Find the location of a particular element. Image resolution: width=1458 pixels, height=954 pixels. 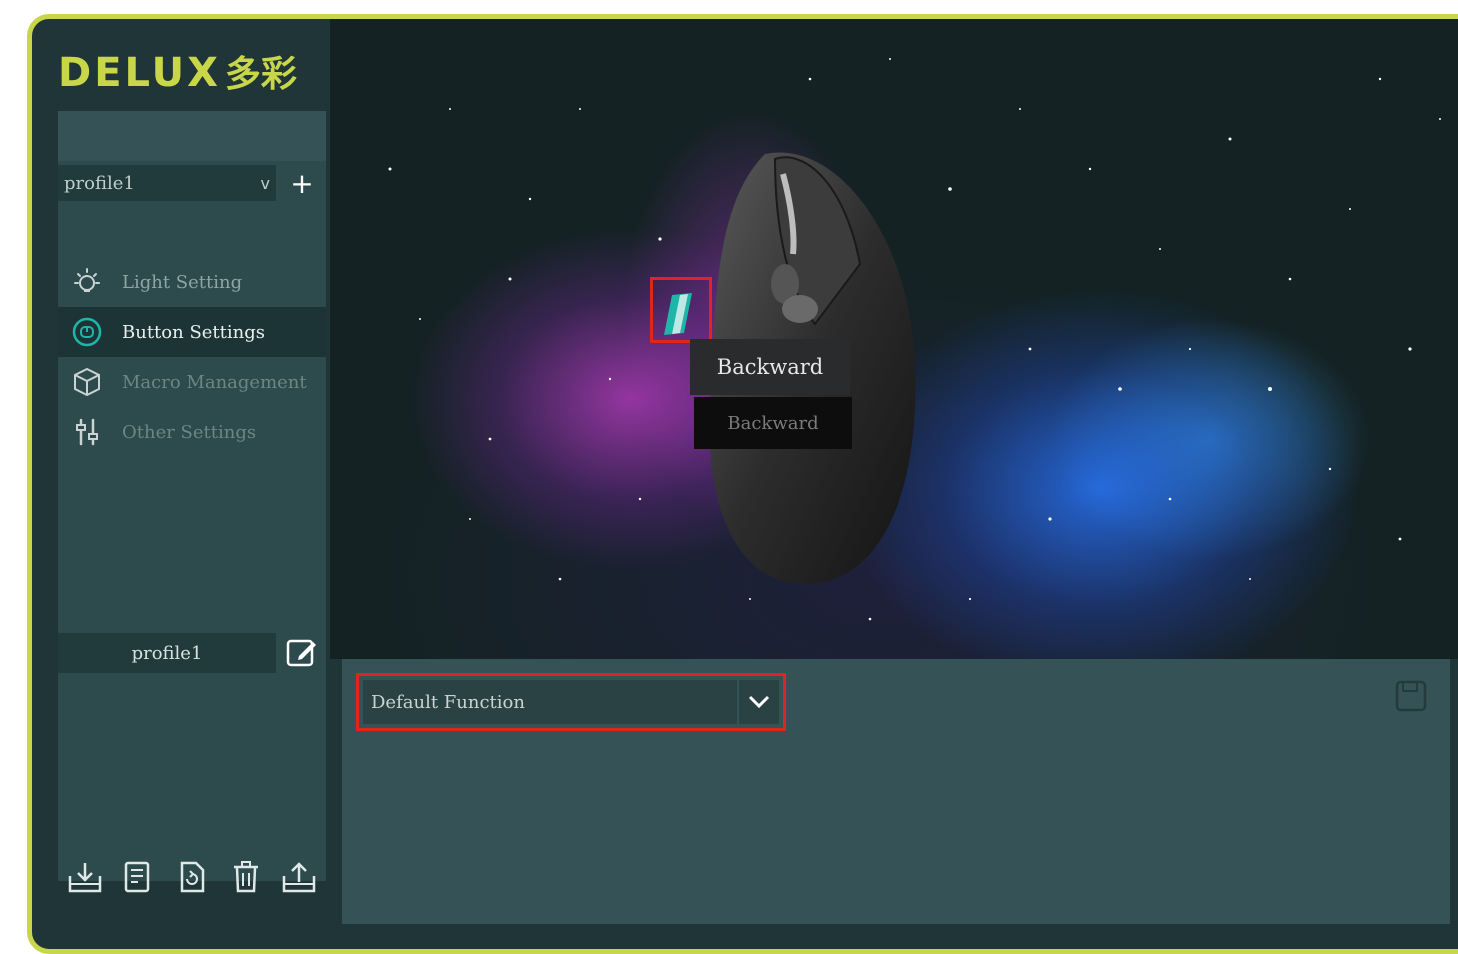

brand-logo: DELUX 多彩 is located at coordinates (177, 71).